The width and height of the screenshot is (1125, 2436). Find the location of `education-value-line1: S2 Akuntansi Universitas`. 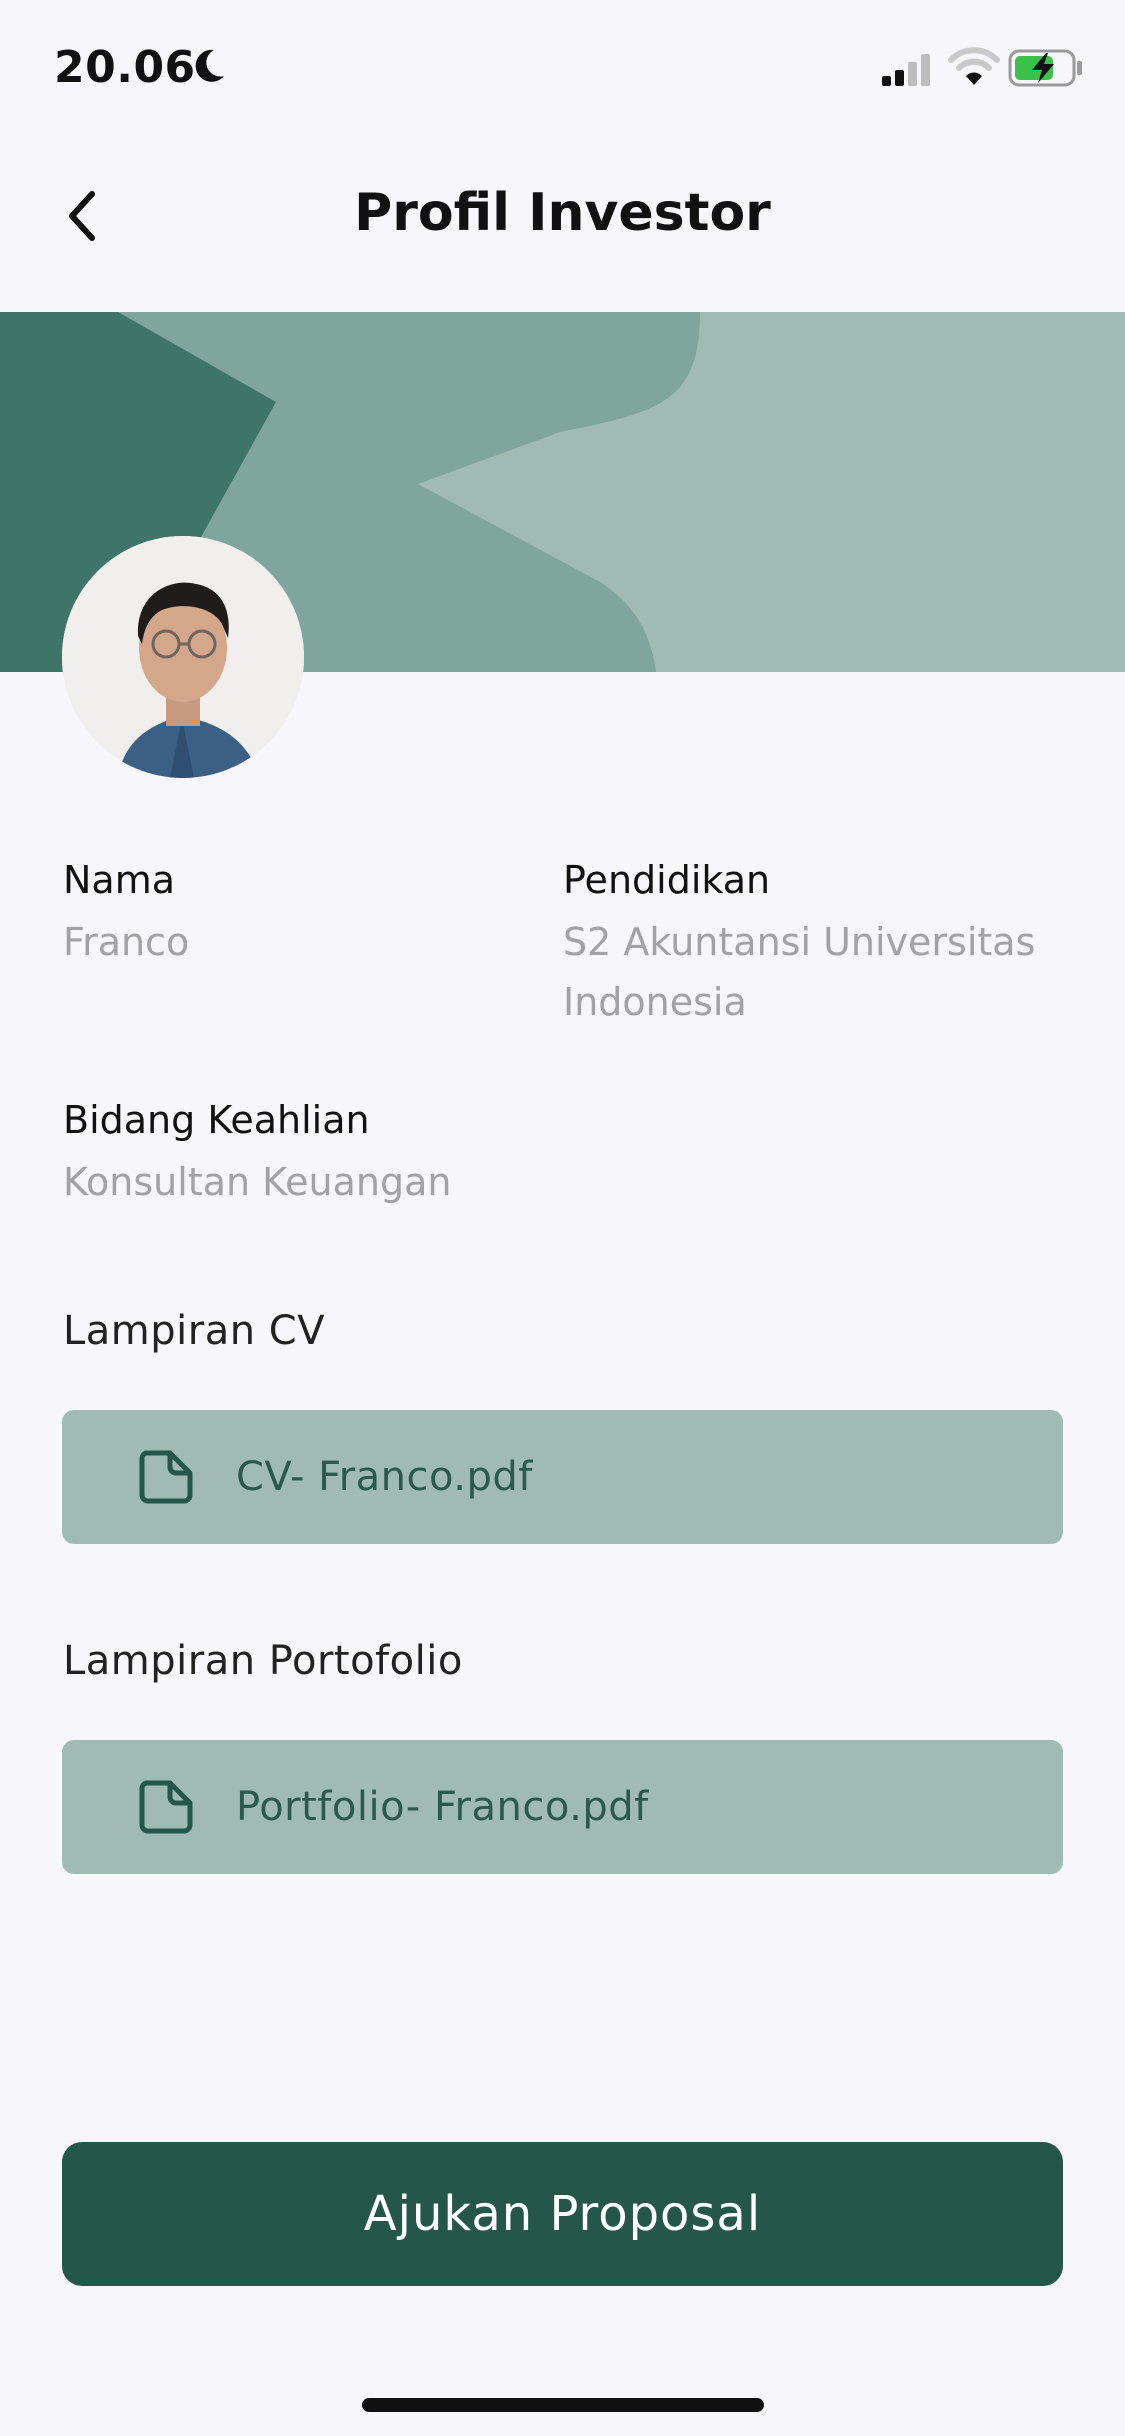

education-value-line1: S2 Akuntansi Universitas is located at coordinates (799, 942).